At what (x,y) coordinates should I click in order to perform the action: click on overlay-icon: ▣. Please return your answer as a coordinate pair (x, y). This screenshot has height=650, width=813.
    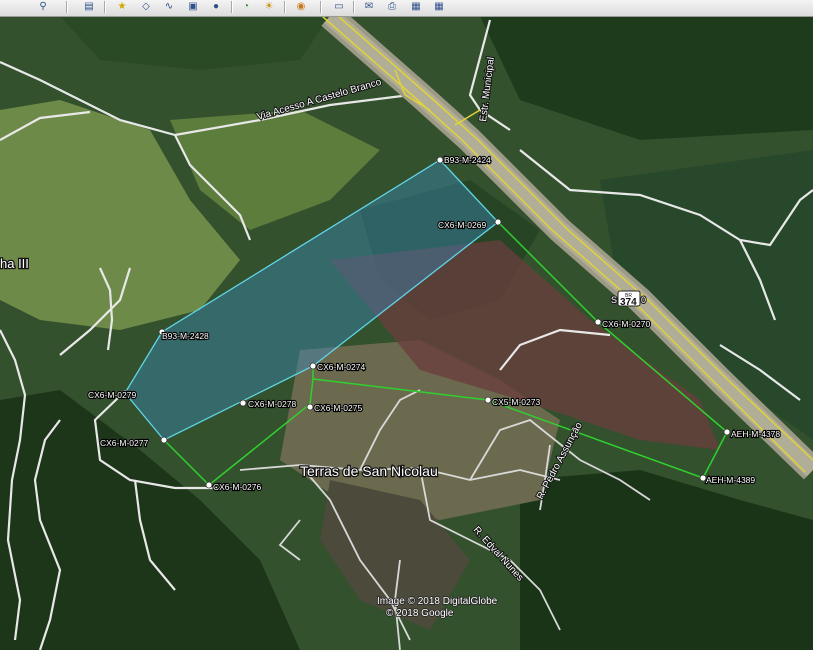
    Looking at the image, I should click on (193, 6).